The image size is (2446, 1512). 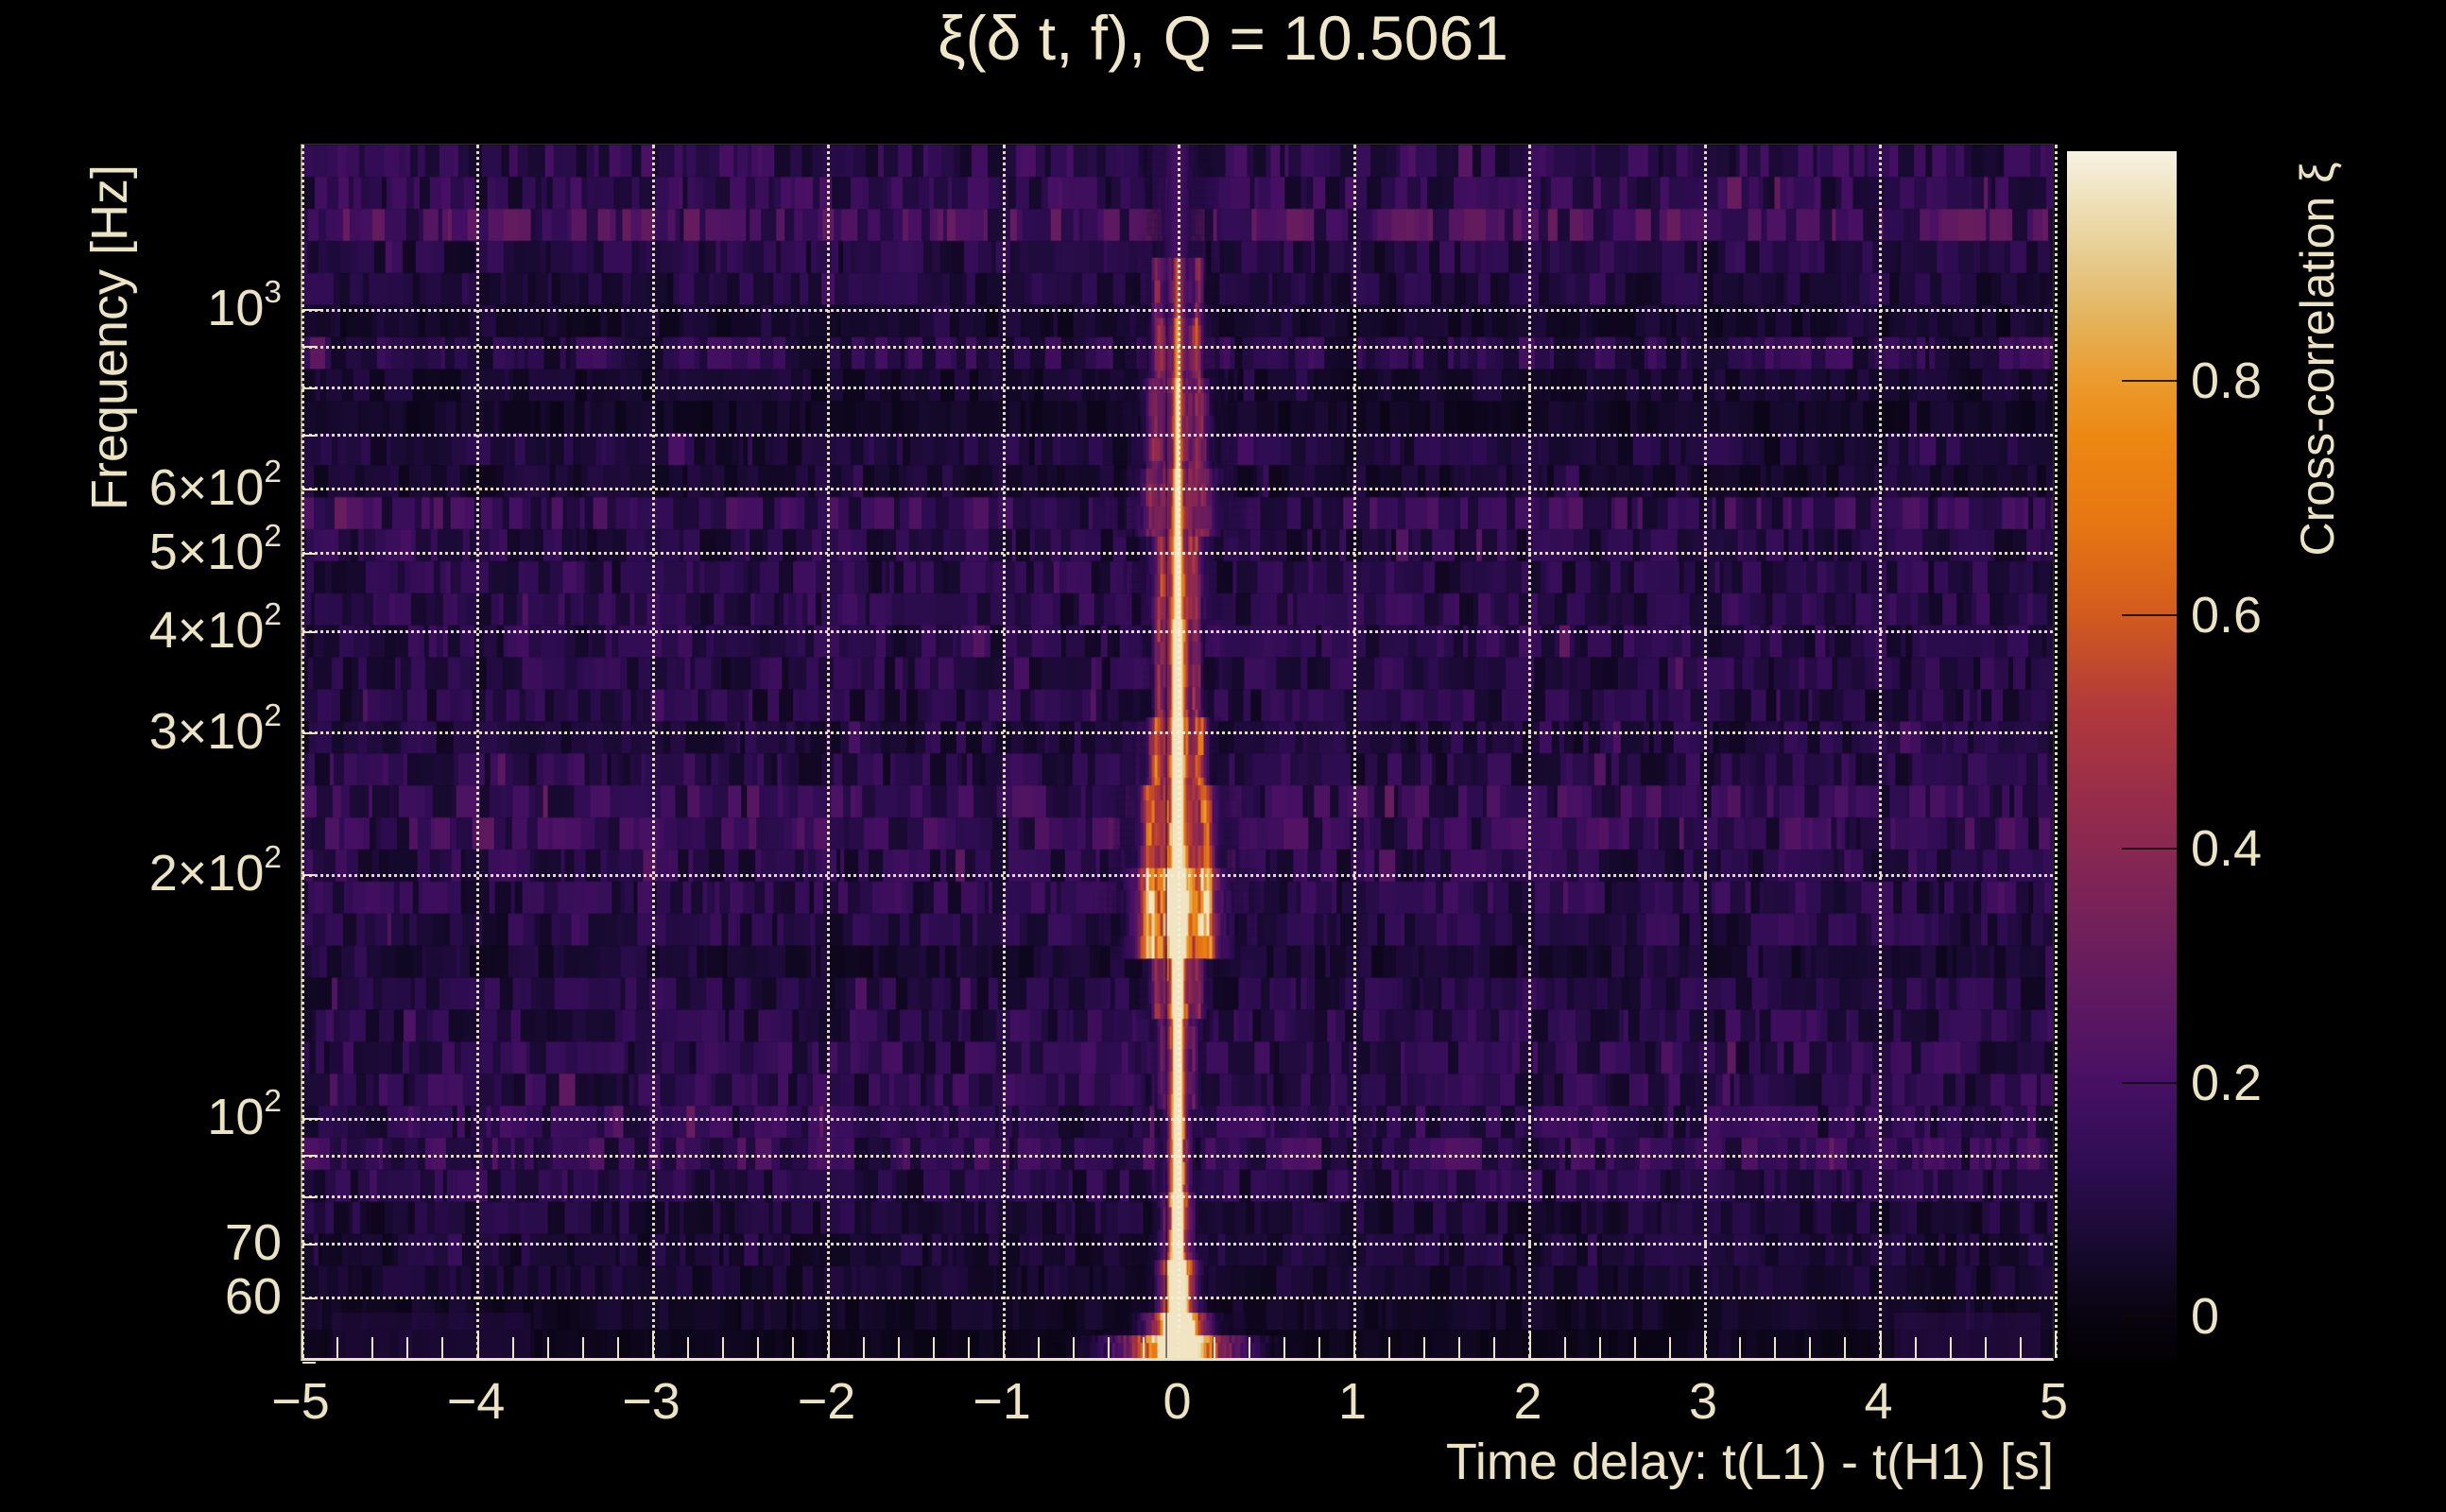 I want to click on colorbar-tick-0.2, so click(x=2149, y=1082).